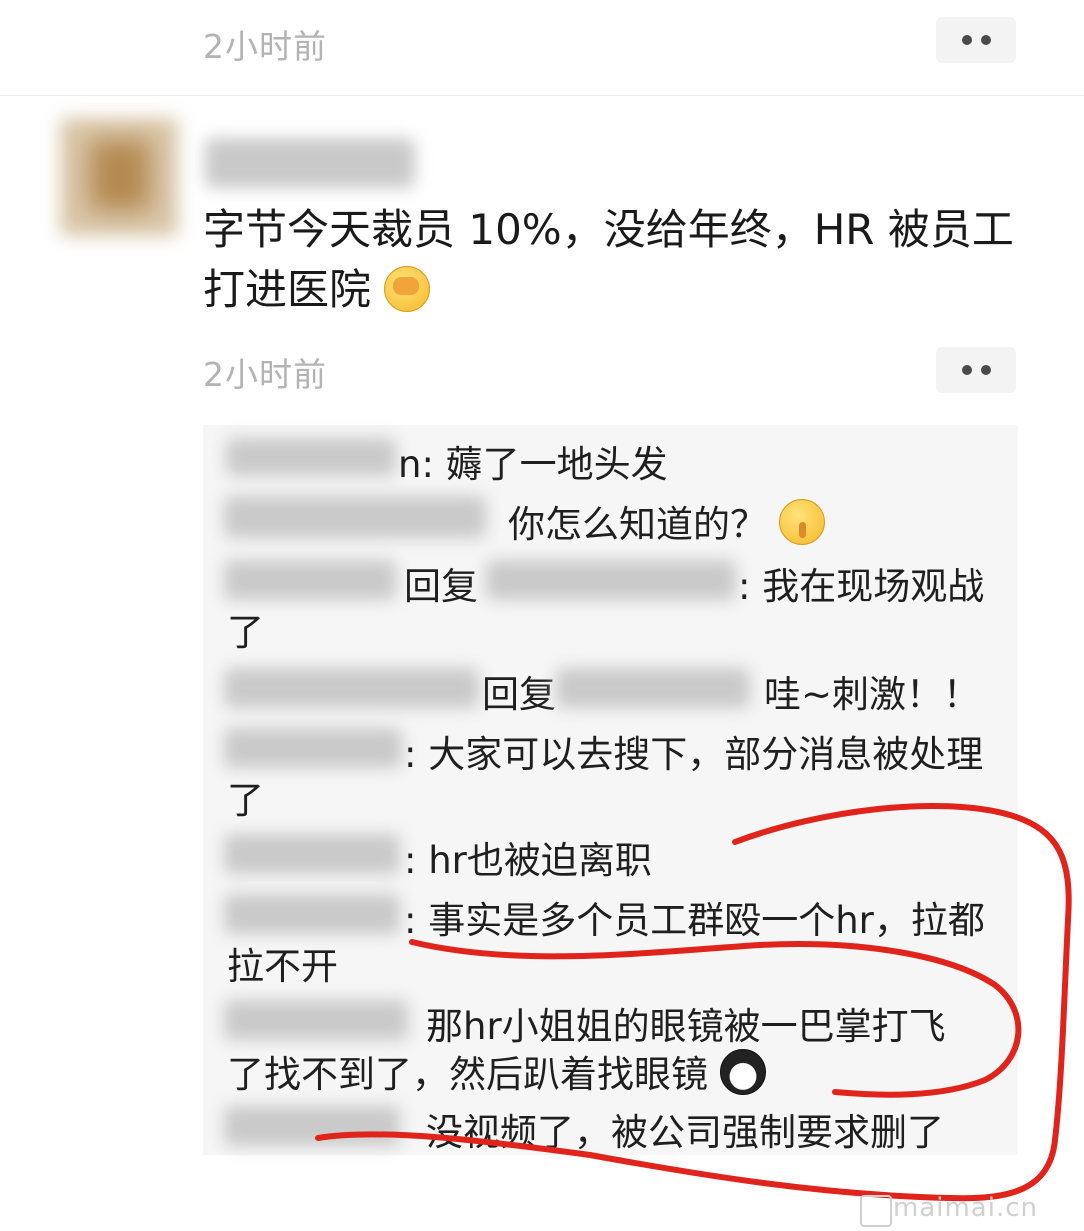 Image resolution: width=1084 pixels, height=1231 pixels. Describe the element at coordinates (876, 1211) in the screenshot. I see `maimai-logo-icon` at that location.